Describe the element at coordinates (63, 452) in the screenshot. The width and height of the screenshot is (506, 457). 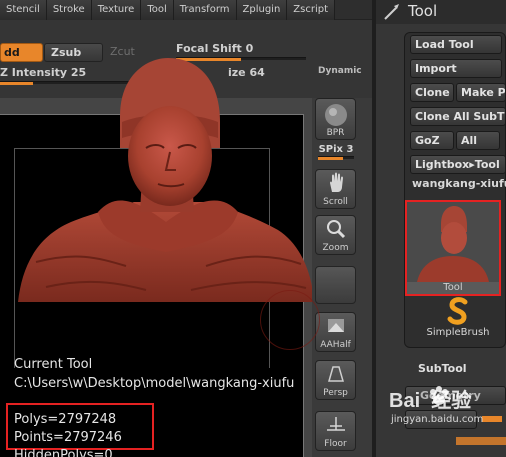
I see `hidden-polys-count: HiddenPolys=0` at that location.